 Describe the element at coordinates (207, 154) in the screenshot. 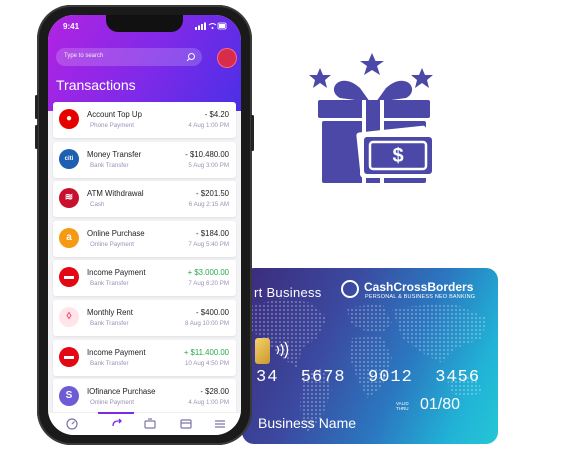

I see `transaction-amount: - $10.480.00` at that location.